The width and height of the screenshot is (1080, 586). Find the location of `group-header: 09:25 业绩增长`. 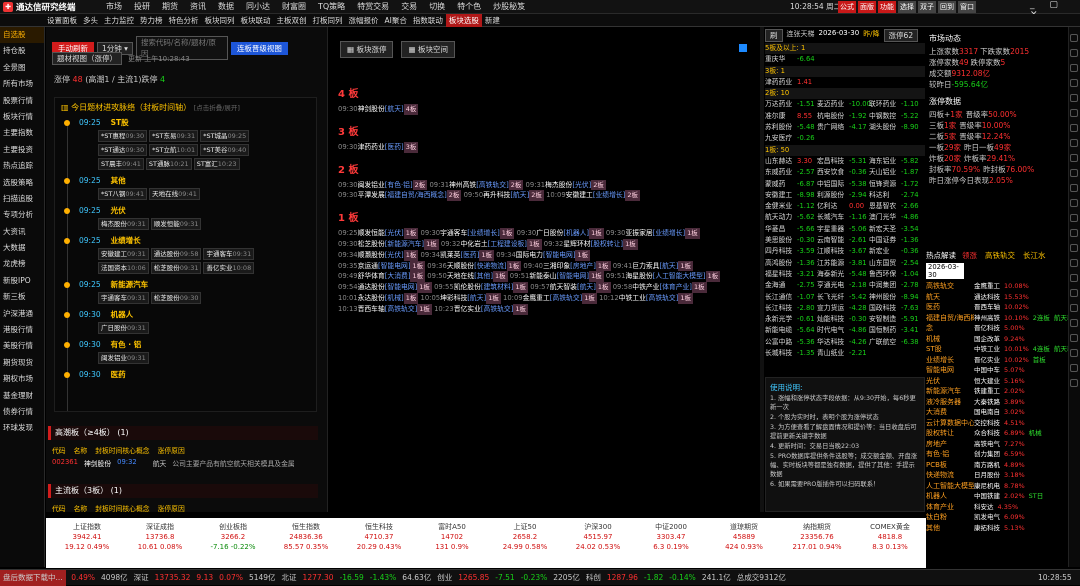

group-header: 09:25 业绩增长 is located at coordinates (197, 240).